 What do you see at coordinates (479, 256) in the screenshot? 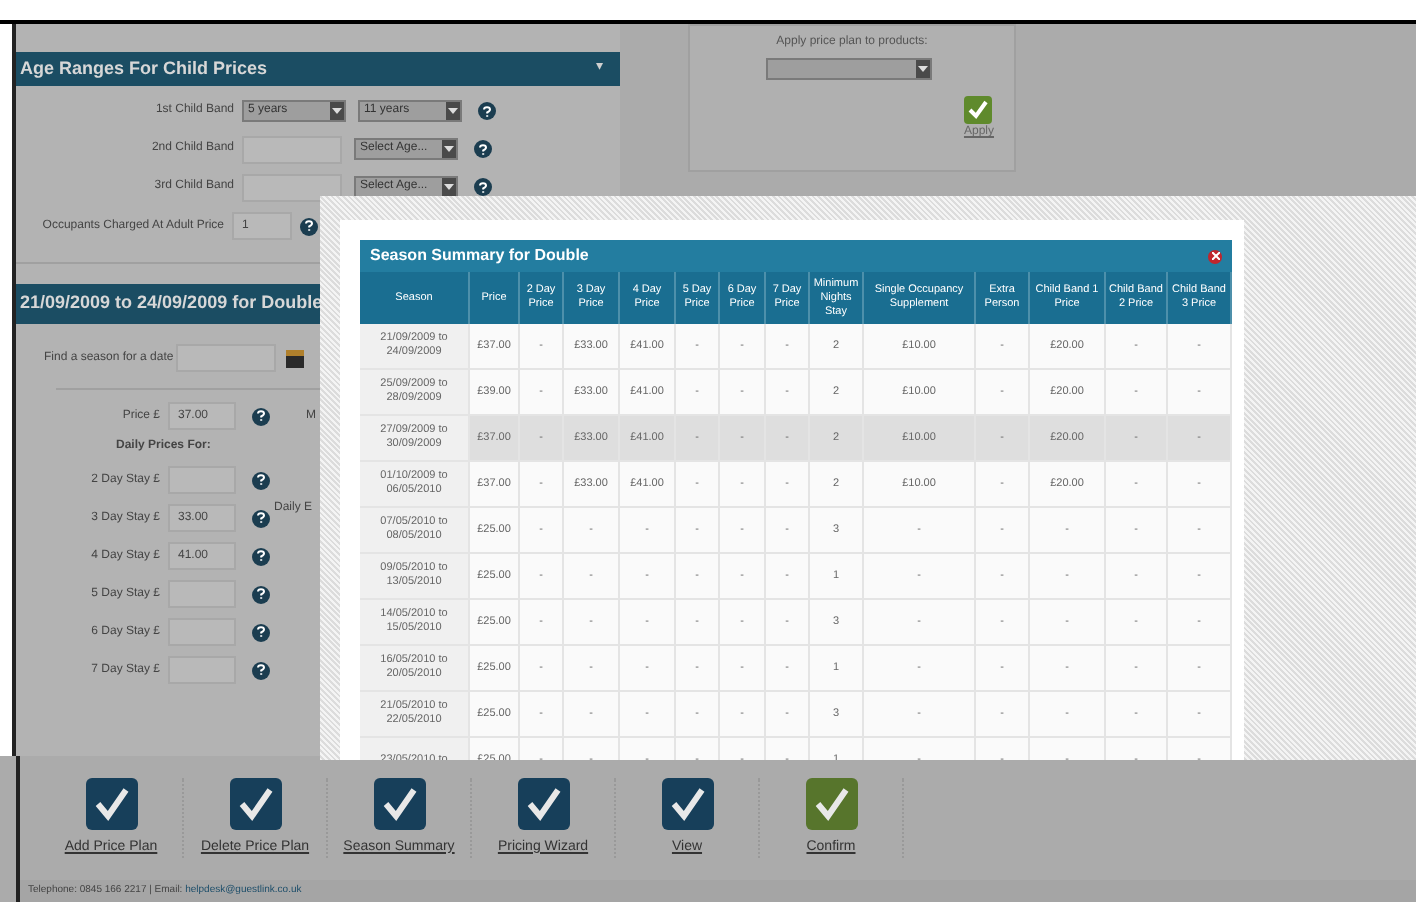
I see `modal-title: Season Summary for Double` at bounding box center [479, 256].